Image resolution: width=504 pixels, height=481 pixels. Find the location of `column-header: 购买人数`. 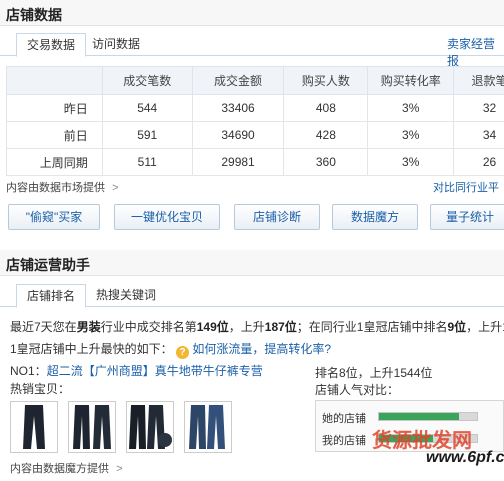

column-header: 购买人数 is located at coordinates (326, 80).